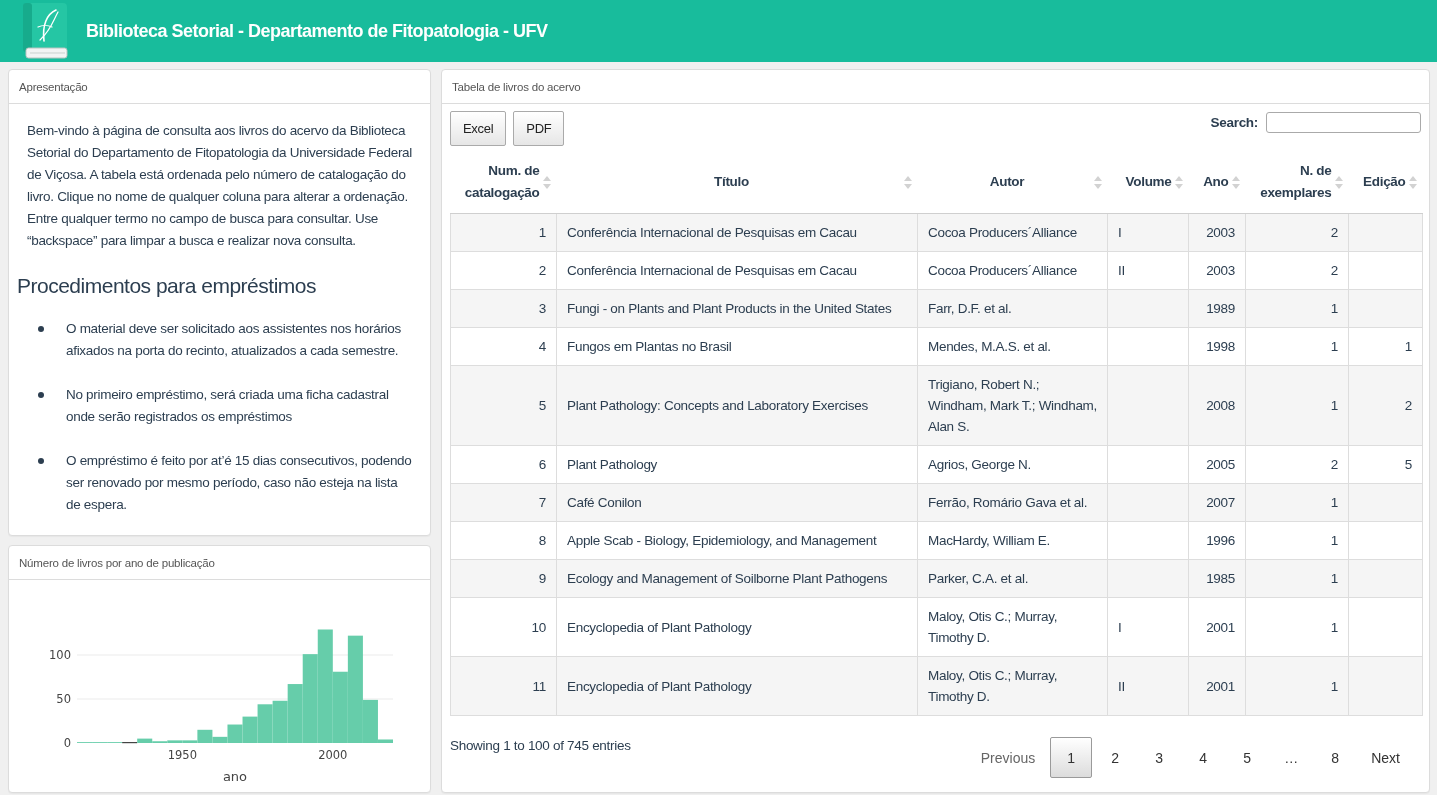  What do you see at coordinates (1217, 182) in the screenshot?
I see `column-header: Ano` at bounding box center [1217, 182].